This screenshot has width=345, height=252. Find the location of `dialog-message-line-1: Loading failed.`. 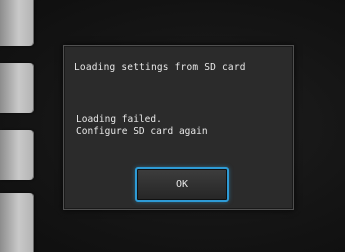

dialog-message-line-1: Loading failed. is located at coordinates (119, 119).